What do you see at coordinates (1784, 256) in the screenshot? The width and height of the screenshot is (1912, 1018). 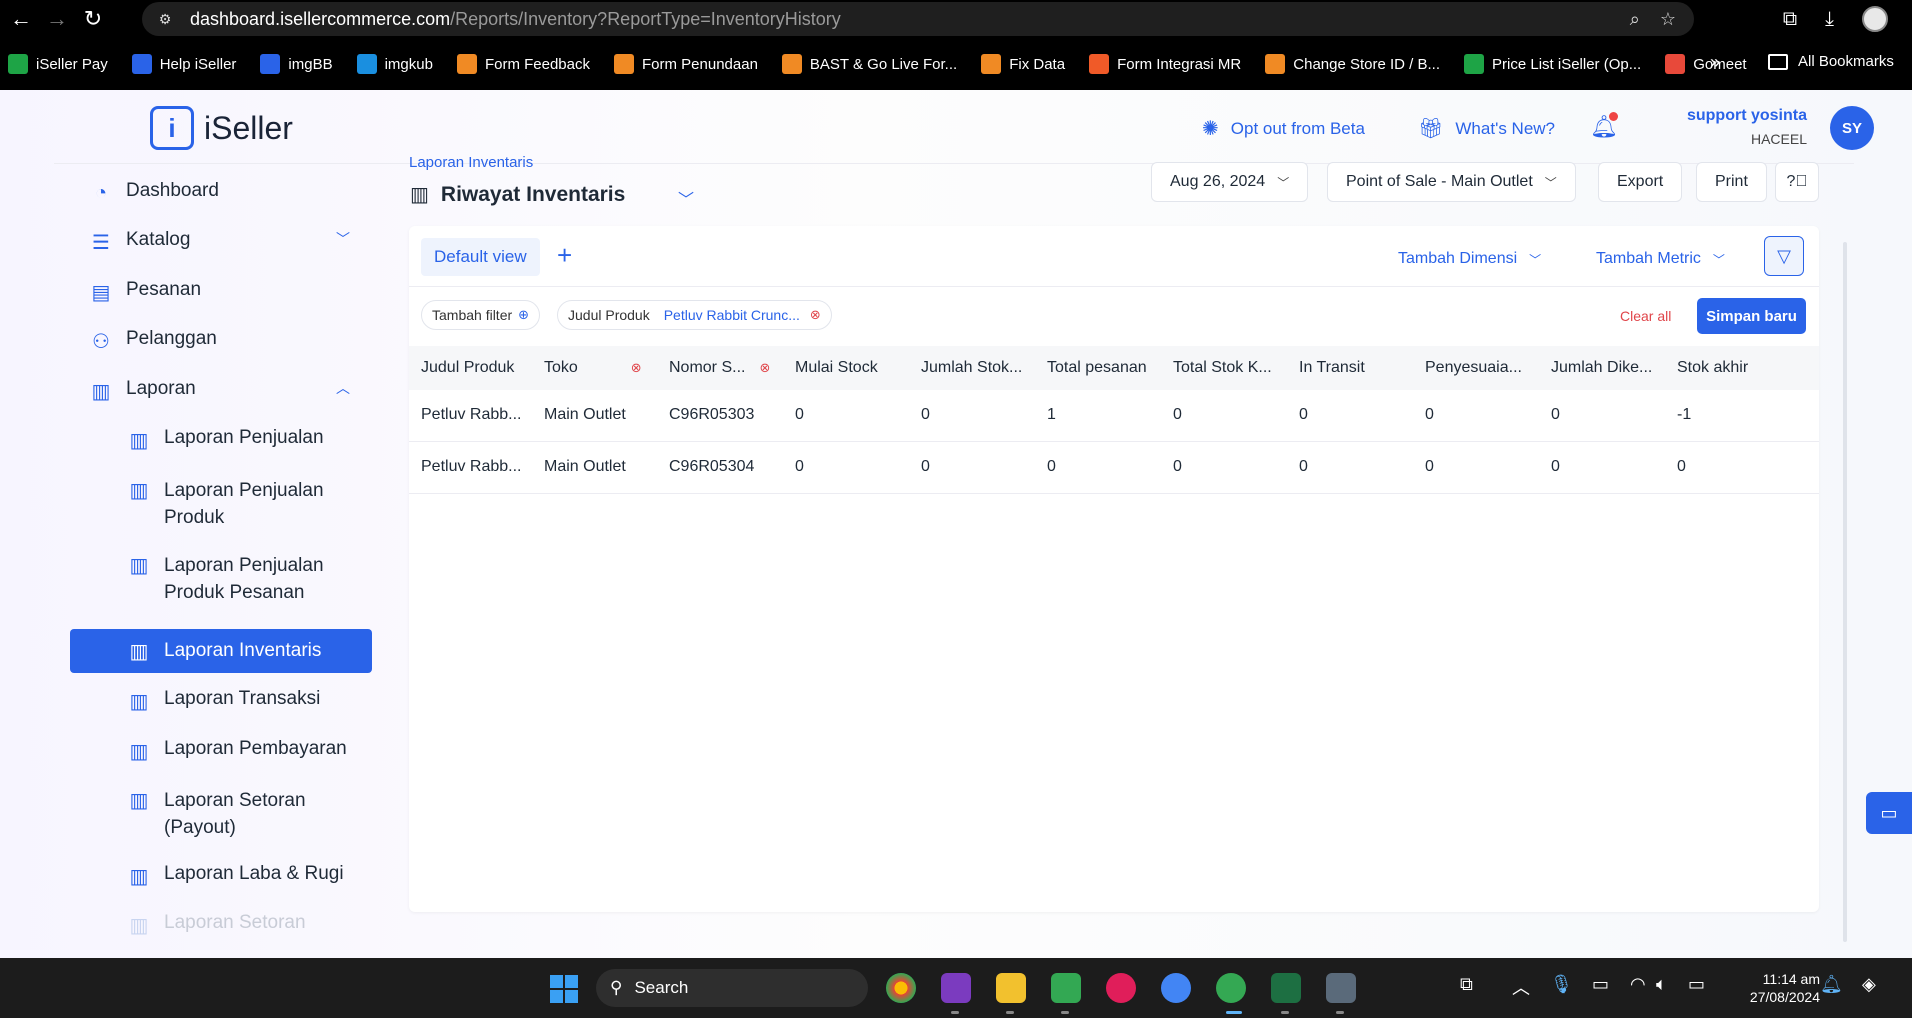 I see `filter-button: ▽` at bounding box center [1784, 256].